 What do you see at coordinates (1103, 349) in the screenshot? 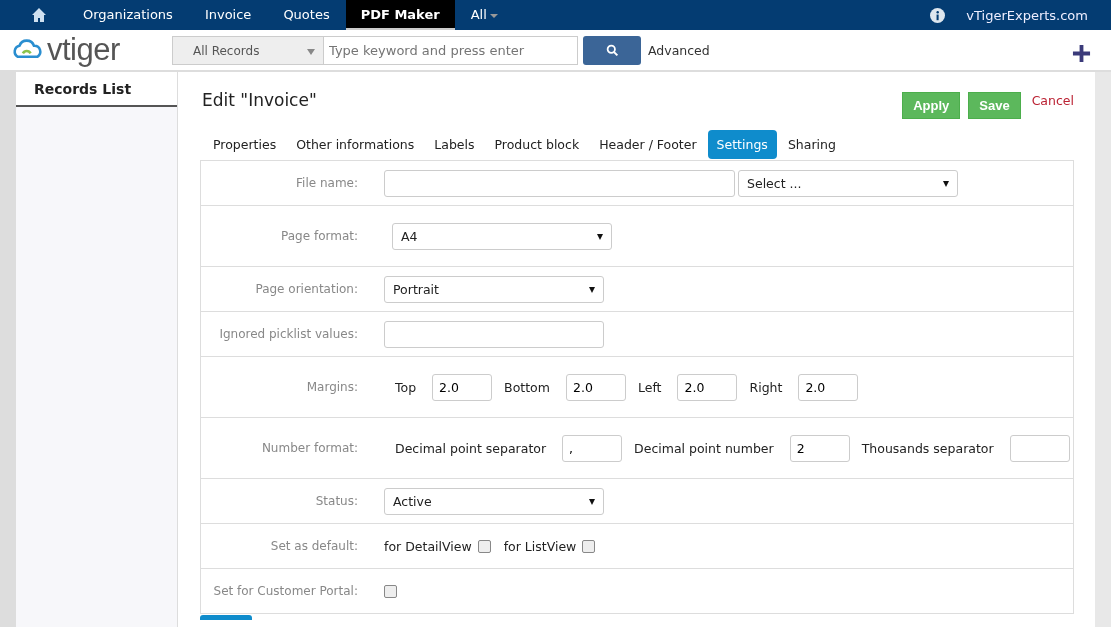
I see `scrollbar` at bounding box center [1103, 349].